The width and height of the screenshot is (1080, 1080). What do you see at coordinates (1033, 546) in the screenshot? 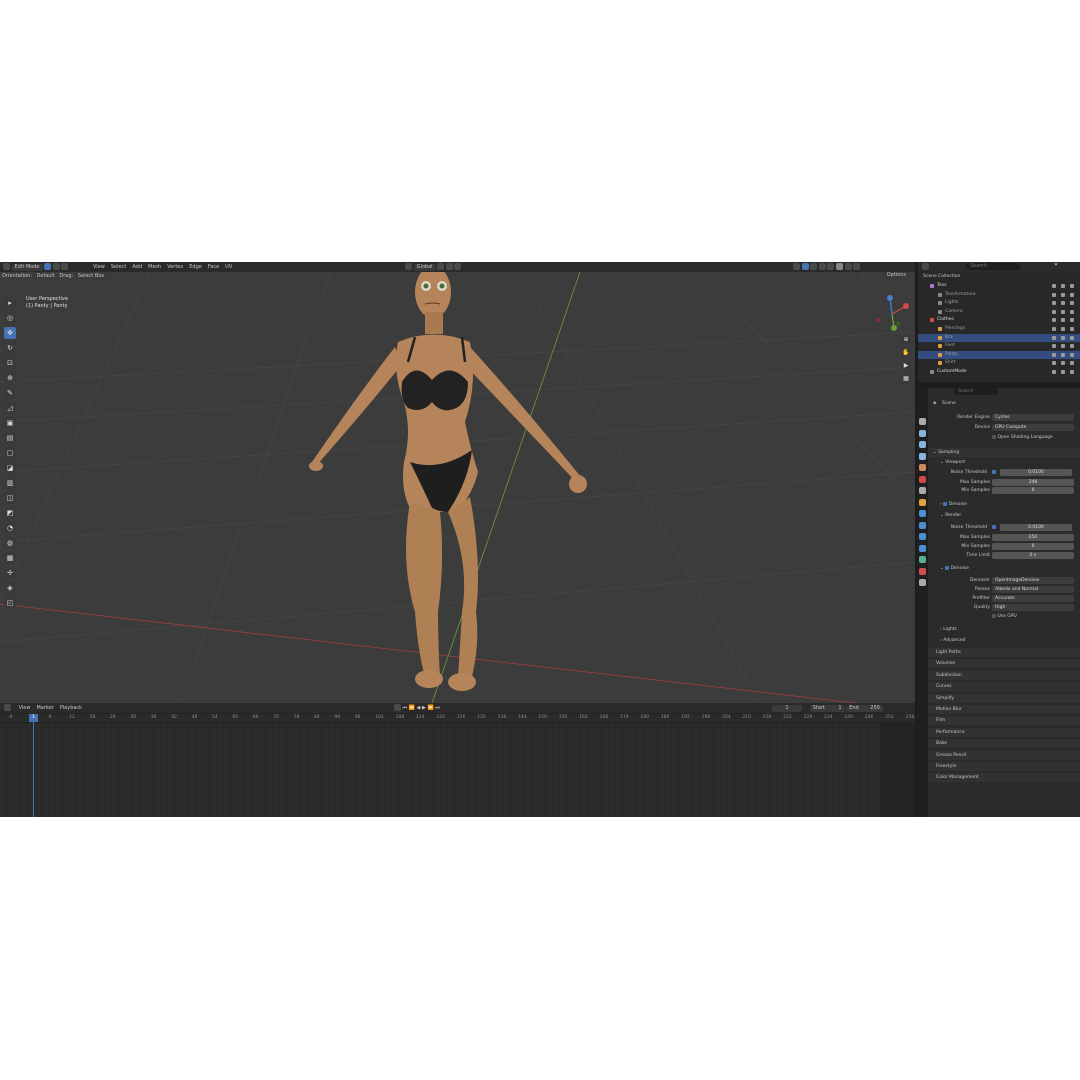
I see `r-min-samples-field: 0` at bounding box center [1033, 546].